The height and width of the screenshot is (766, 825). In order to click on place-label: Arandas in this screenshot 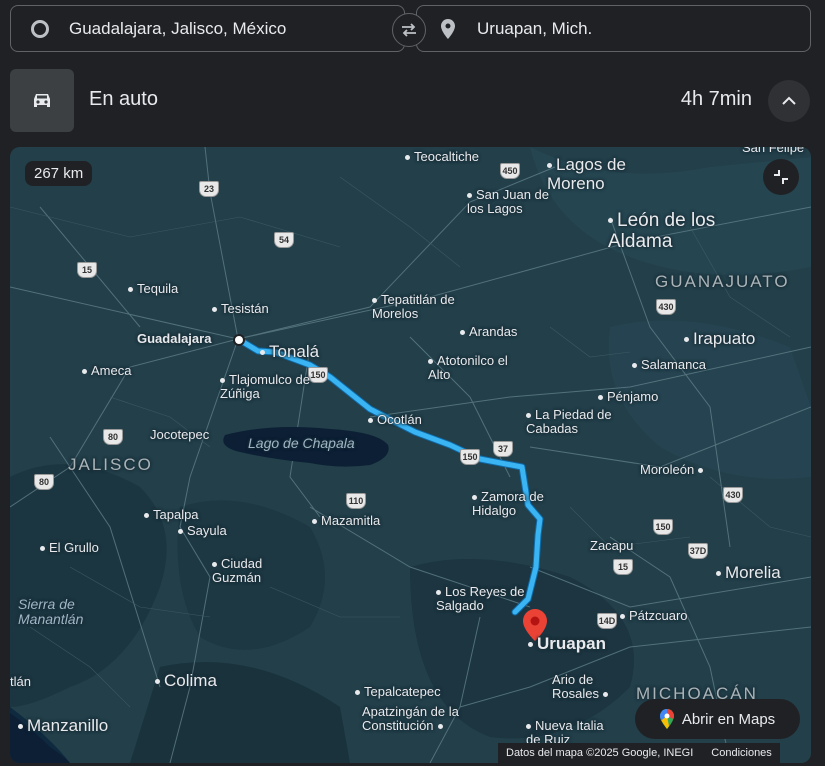, I will do `click(488, 331)`.